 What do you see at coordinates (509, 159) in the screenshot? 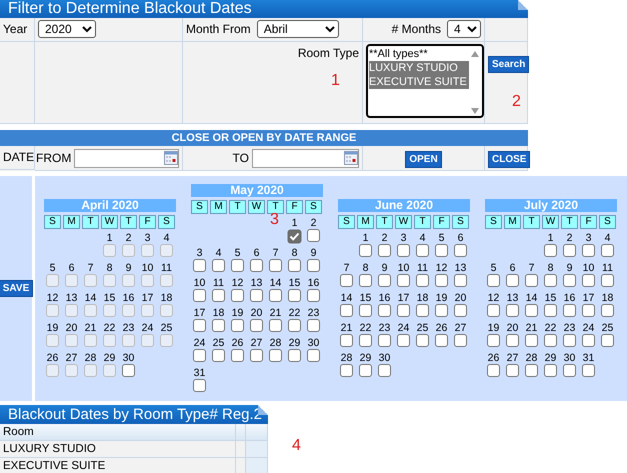
I see `close-button: CLOSE` at bounding box center [509, 159].